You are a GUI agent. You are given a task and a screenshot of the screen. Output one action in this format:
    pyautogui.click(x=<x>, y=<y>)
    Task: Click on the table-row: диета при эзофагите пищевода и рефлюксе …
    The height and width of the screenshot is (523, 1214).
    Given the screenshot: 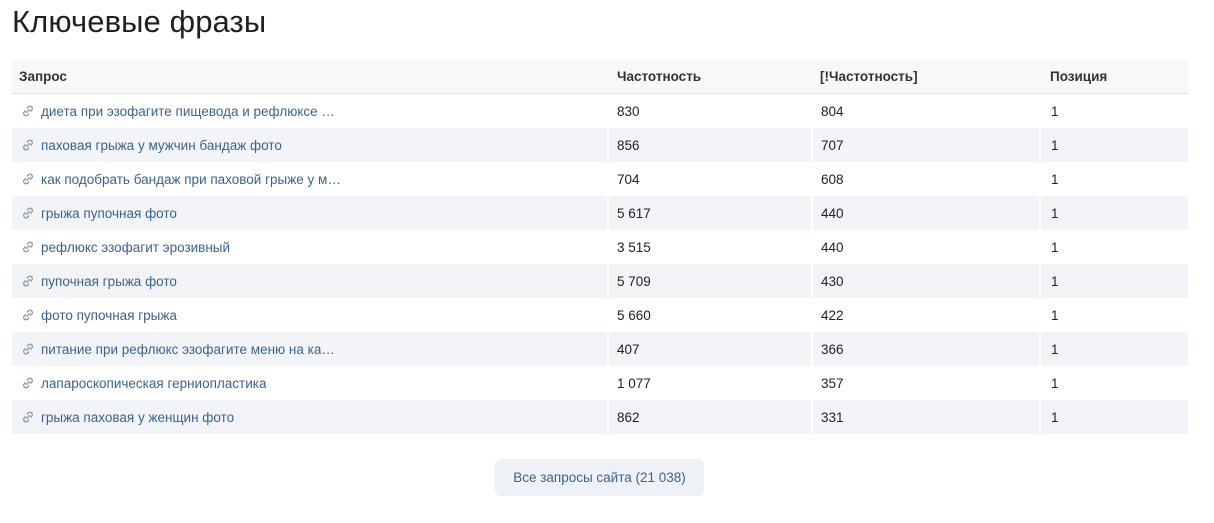 What is the action you would take?
    pyautogui.click(x=600, y=111)
    